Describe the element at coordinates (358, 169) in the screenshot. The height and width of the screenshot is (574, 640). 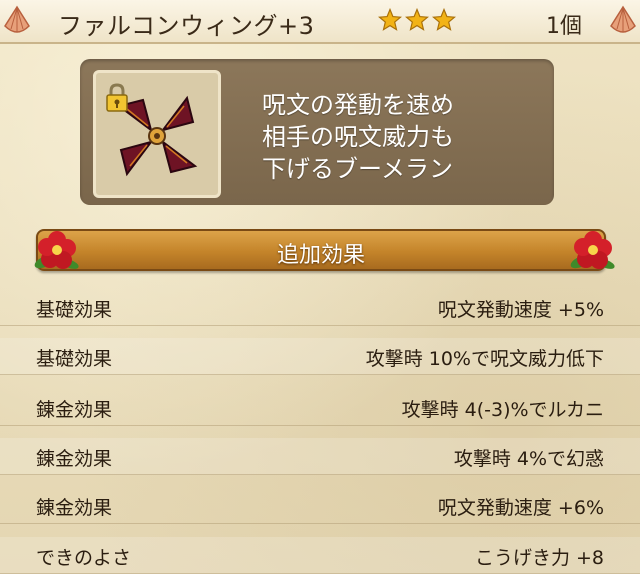
I see `description-line: 下げるブーメラン` at that location.